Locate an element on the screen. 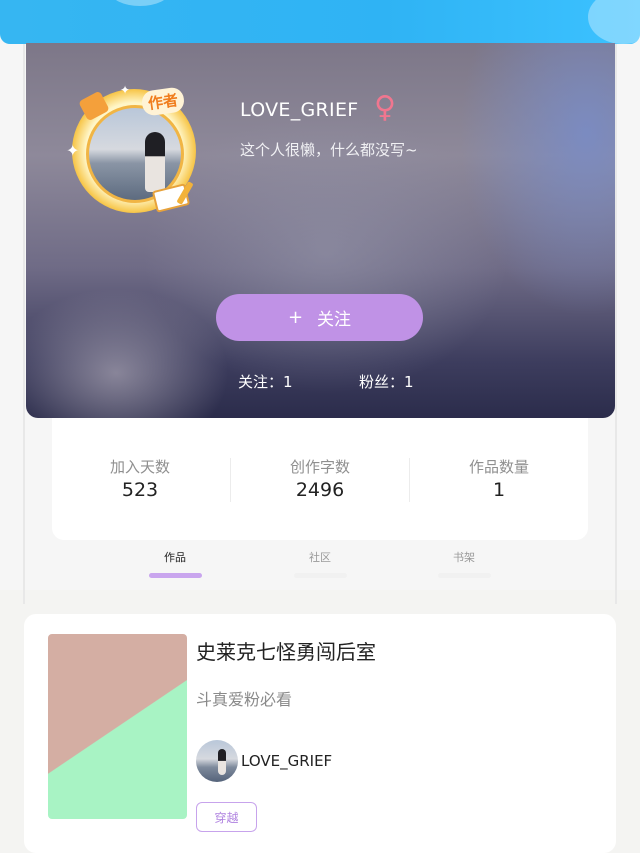 The image size is (640, 853). female-gender-icon: ♀ is located at coordinates (385, 107).